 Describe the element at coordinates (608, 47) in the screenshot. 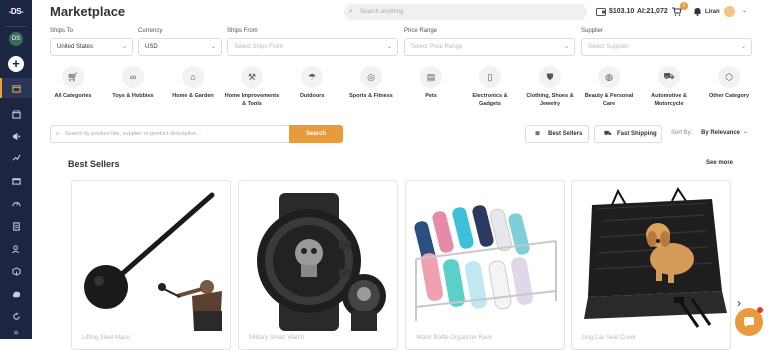

I see `supplier-placeholder: Select Supplier` at that location.